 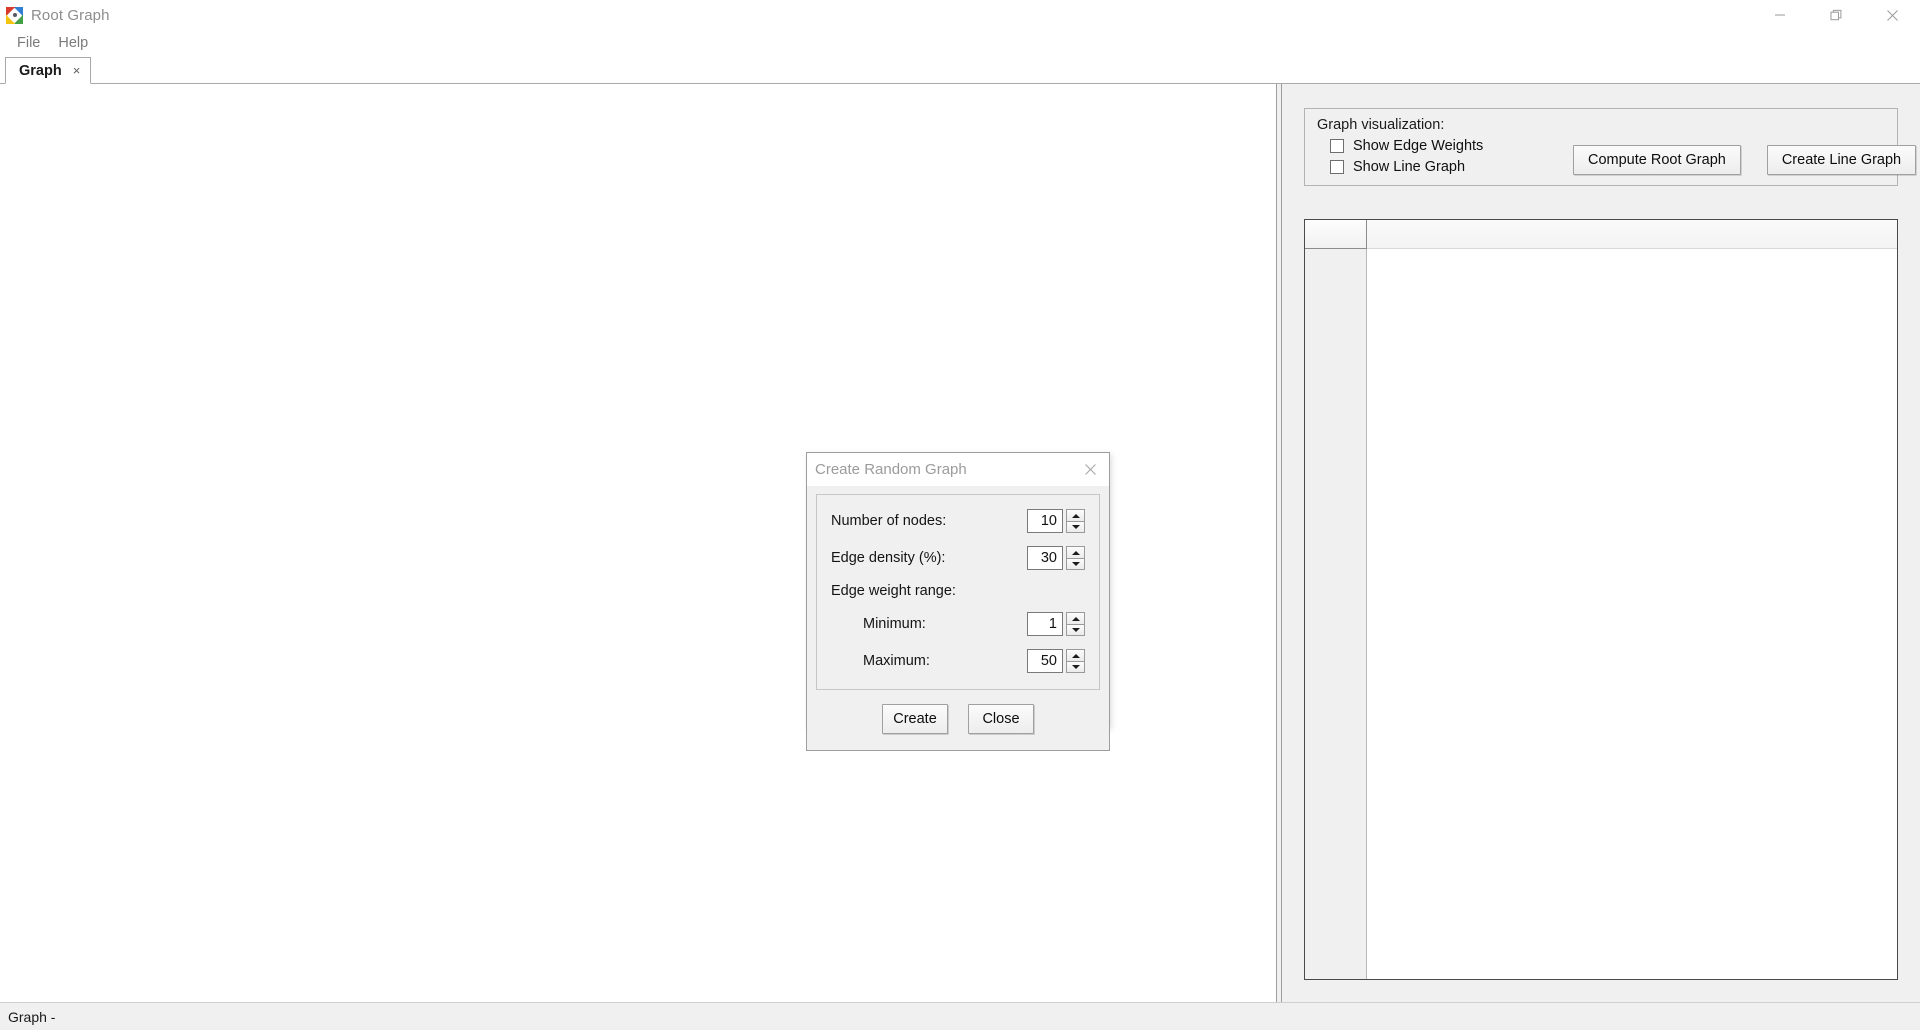 What do you see at coordinates (960, 70) in the screenshot?
I see `tab-strip: Graph ×` at bounding box center [960, 70].